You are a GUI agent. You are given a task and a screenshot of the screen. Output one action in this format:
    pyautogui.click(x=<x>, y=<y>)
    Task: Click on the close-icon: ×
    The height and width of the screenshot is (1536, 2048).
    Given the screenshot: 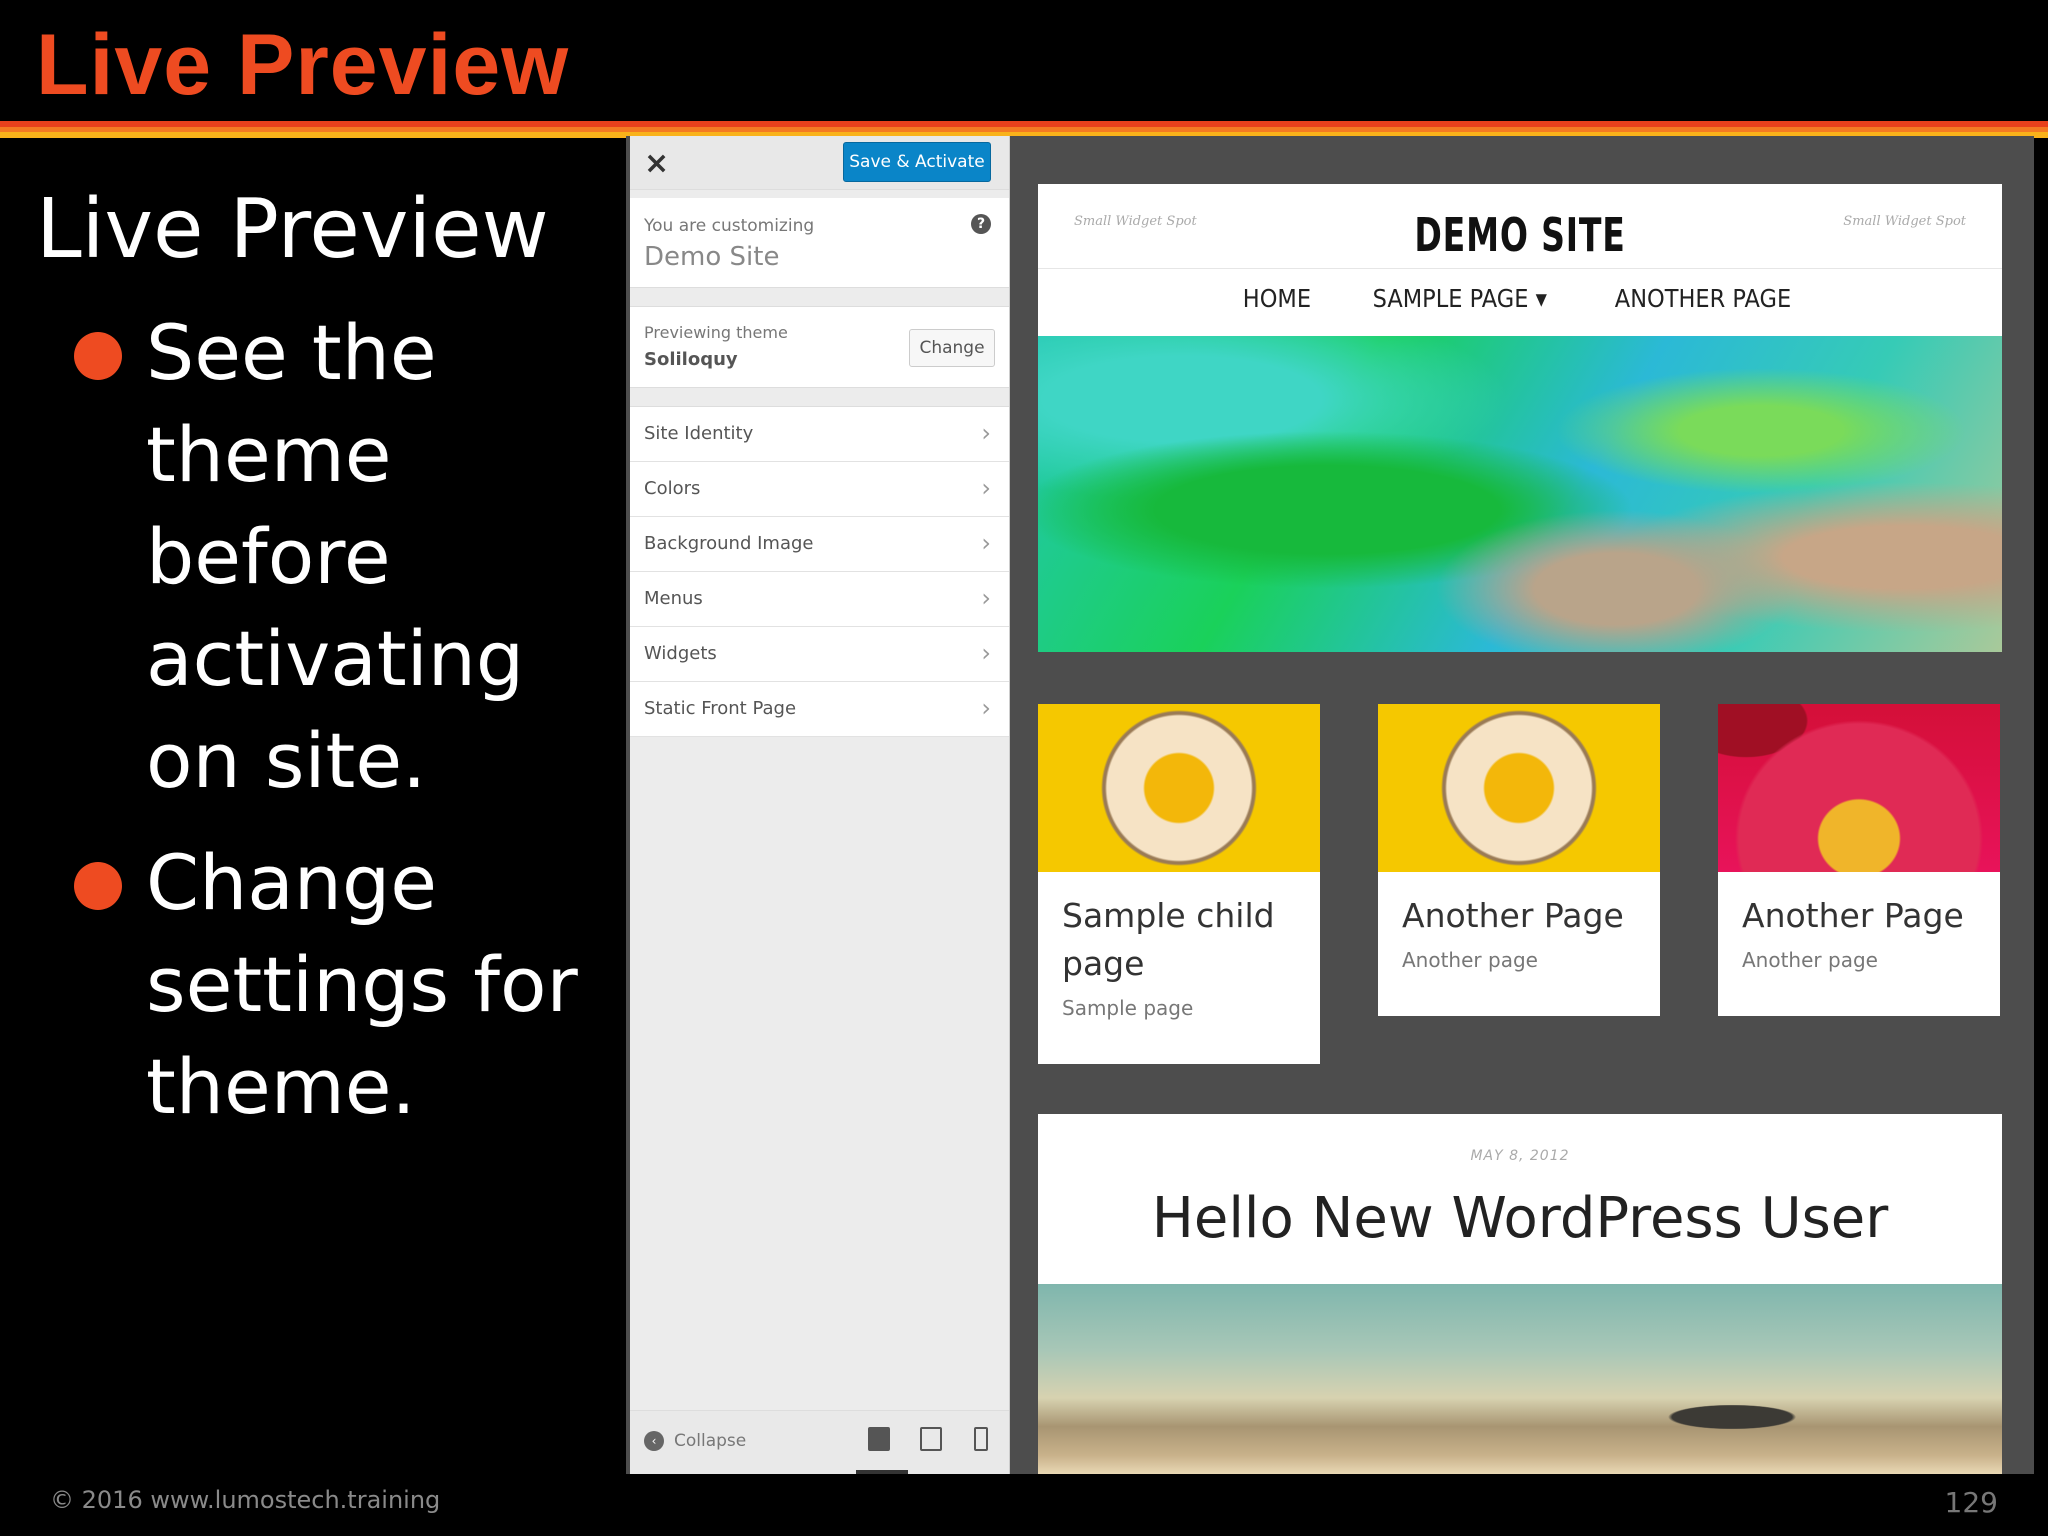 What is the action you would take?
    pyautogui.click(x=656, y=163)
    